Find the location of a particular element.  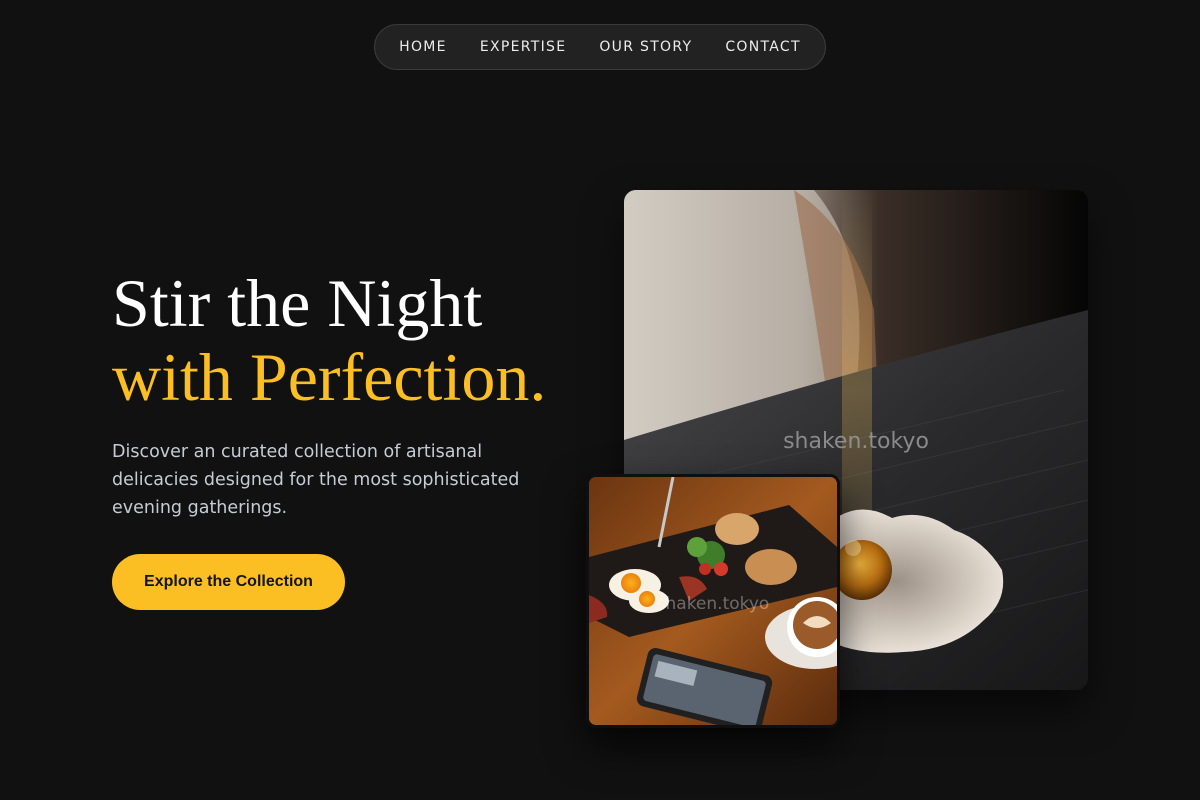

top-nav: HOME EXPERTISE OUR STORY CONTACT is located at coordinates (600, 47).